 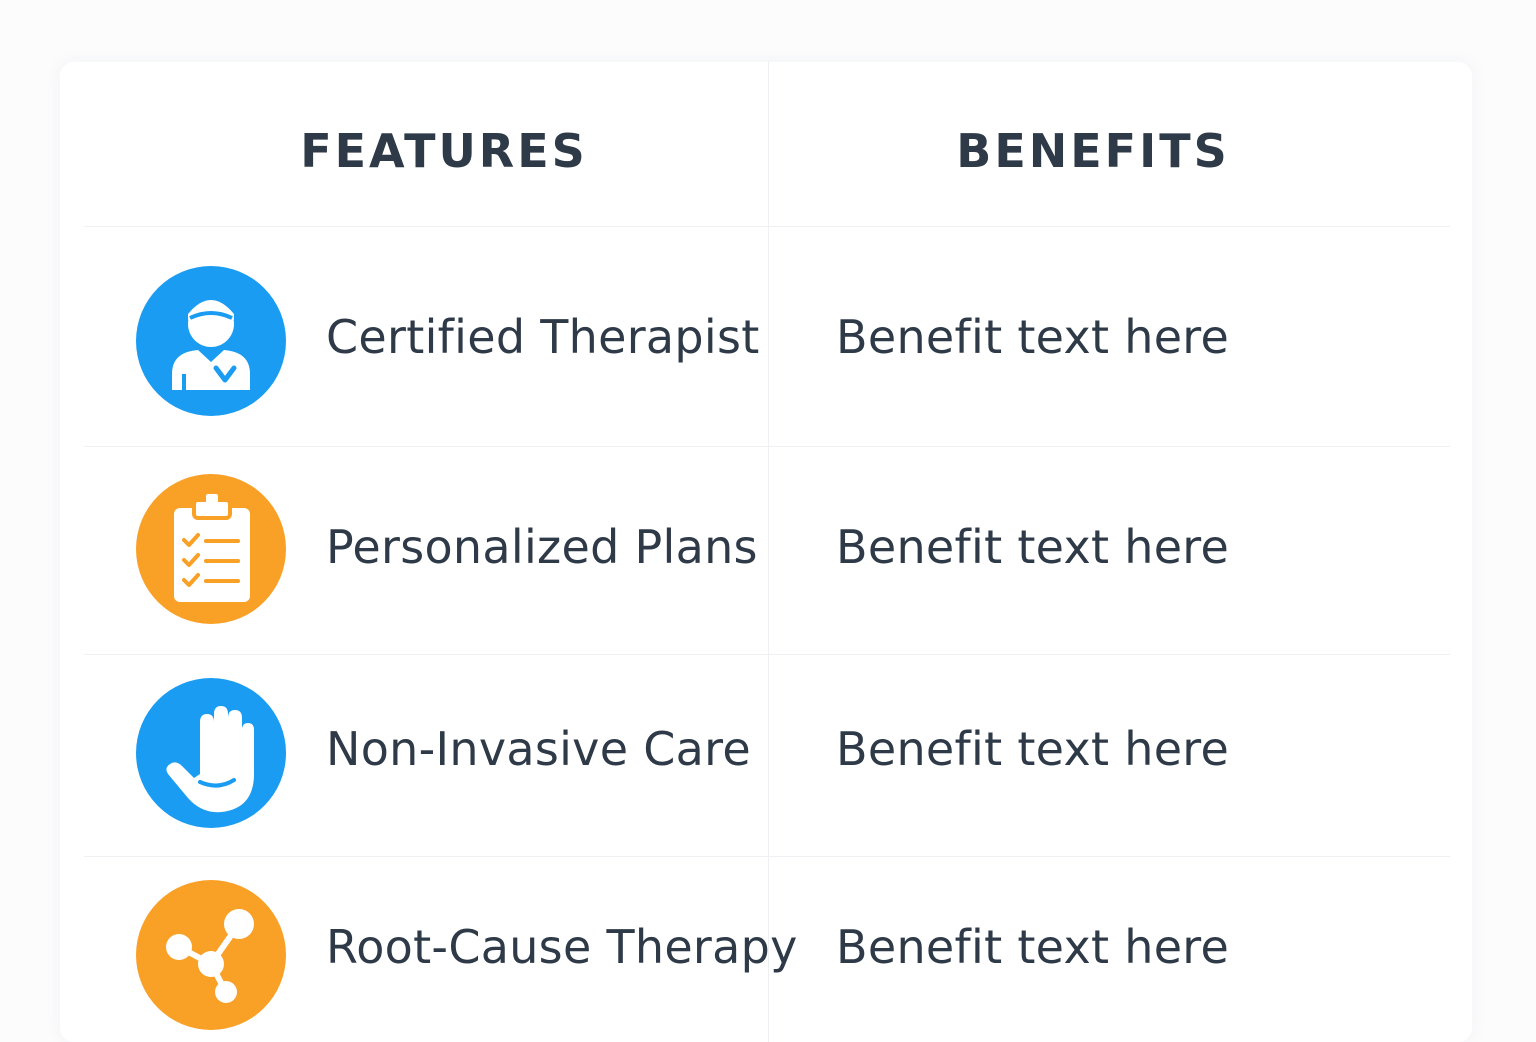 What do you see at coordinates (542, 547) in the screenshot?
I see `feature-label: Personalized Plans` at bounding box center [542, 547].